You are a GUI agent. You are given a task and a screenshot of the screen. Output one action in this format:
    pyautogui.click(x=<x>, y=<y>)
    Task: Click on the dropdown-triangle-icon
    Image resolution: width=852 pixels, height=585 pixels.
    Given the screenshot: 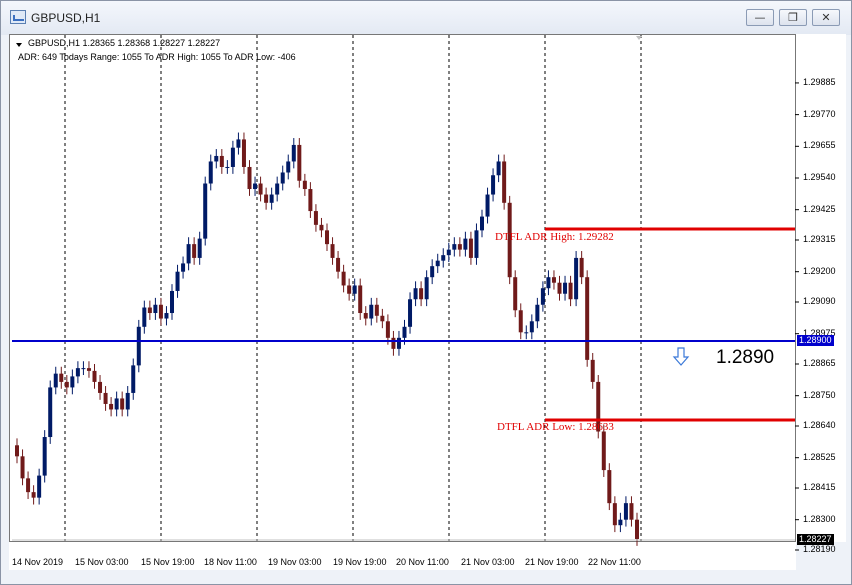 What is the action you would take?
    pyautogui.click(x=19, y=45)
    